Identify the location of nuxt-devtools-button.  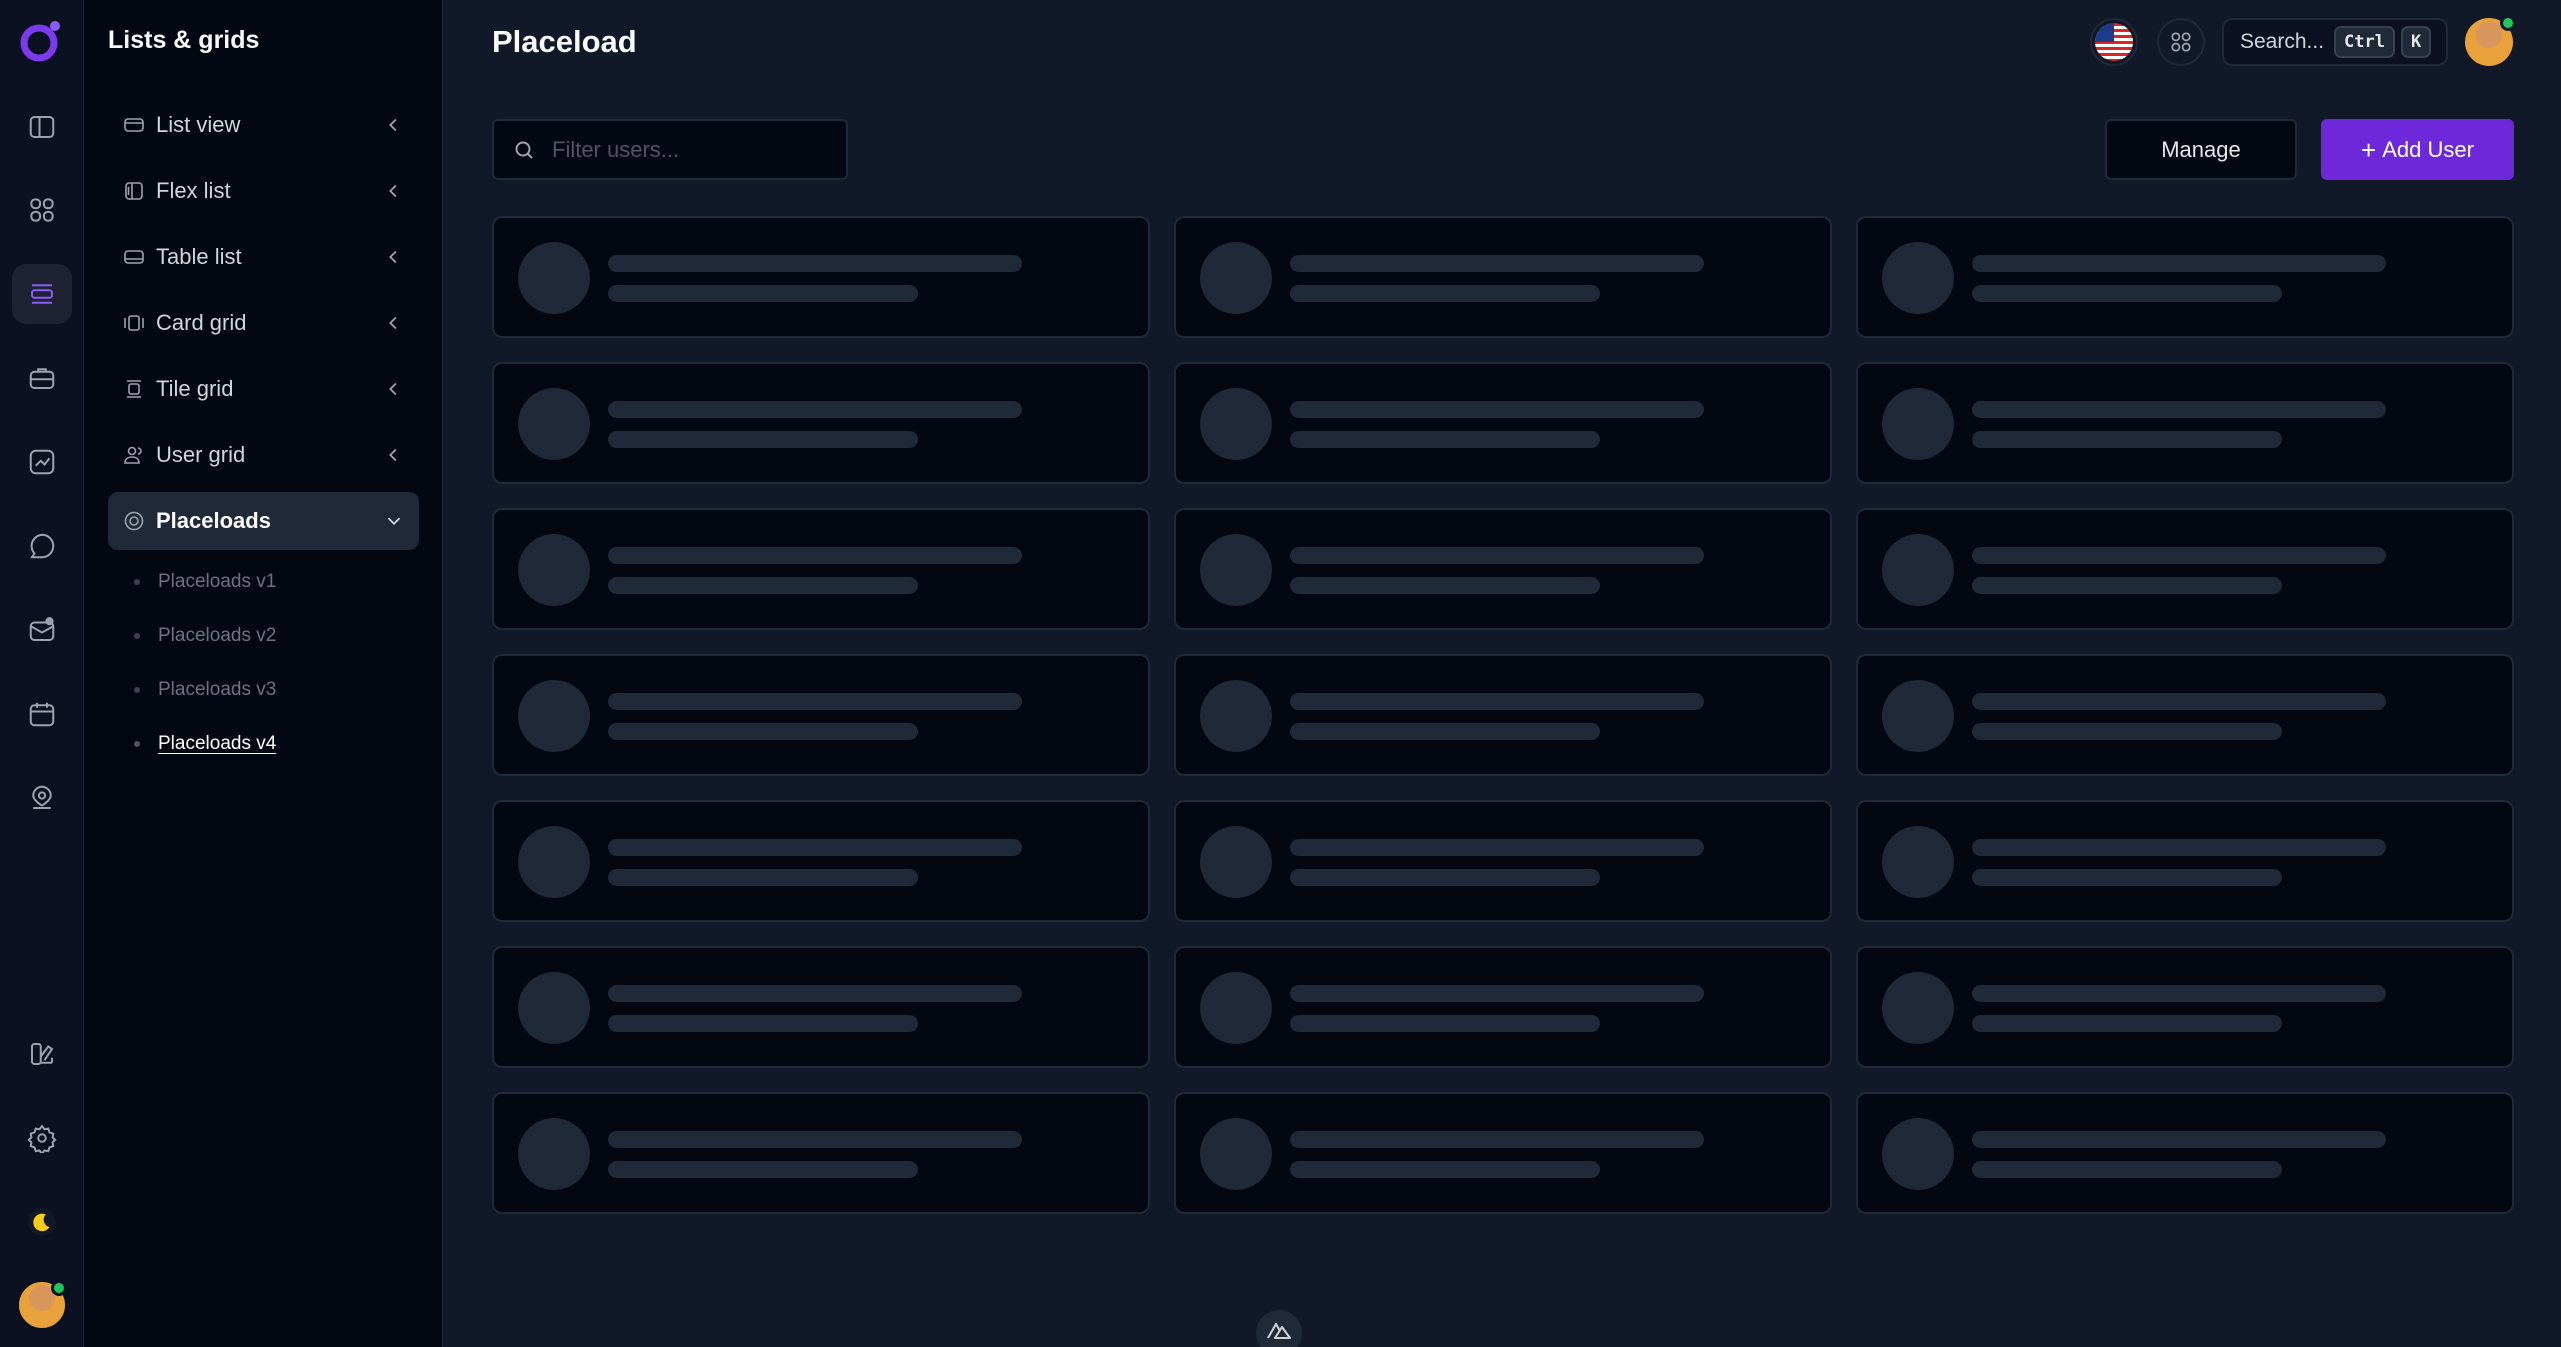
(1279, 1328).